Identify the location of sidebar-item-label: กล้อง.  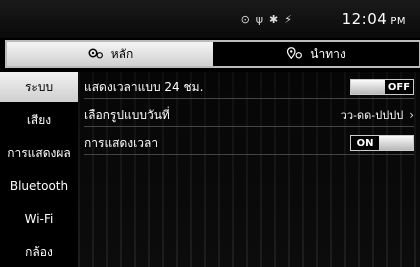
(39, 251).